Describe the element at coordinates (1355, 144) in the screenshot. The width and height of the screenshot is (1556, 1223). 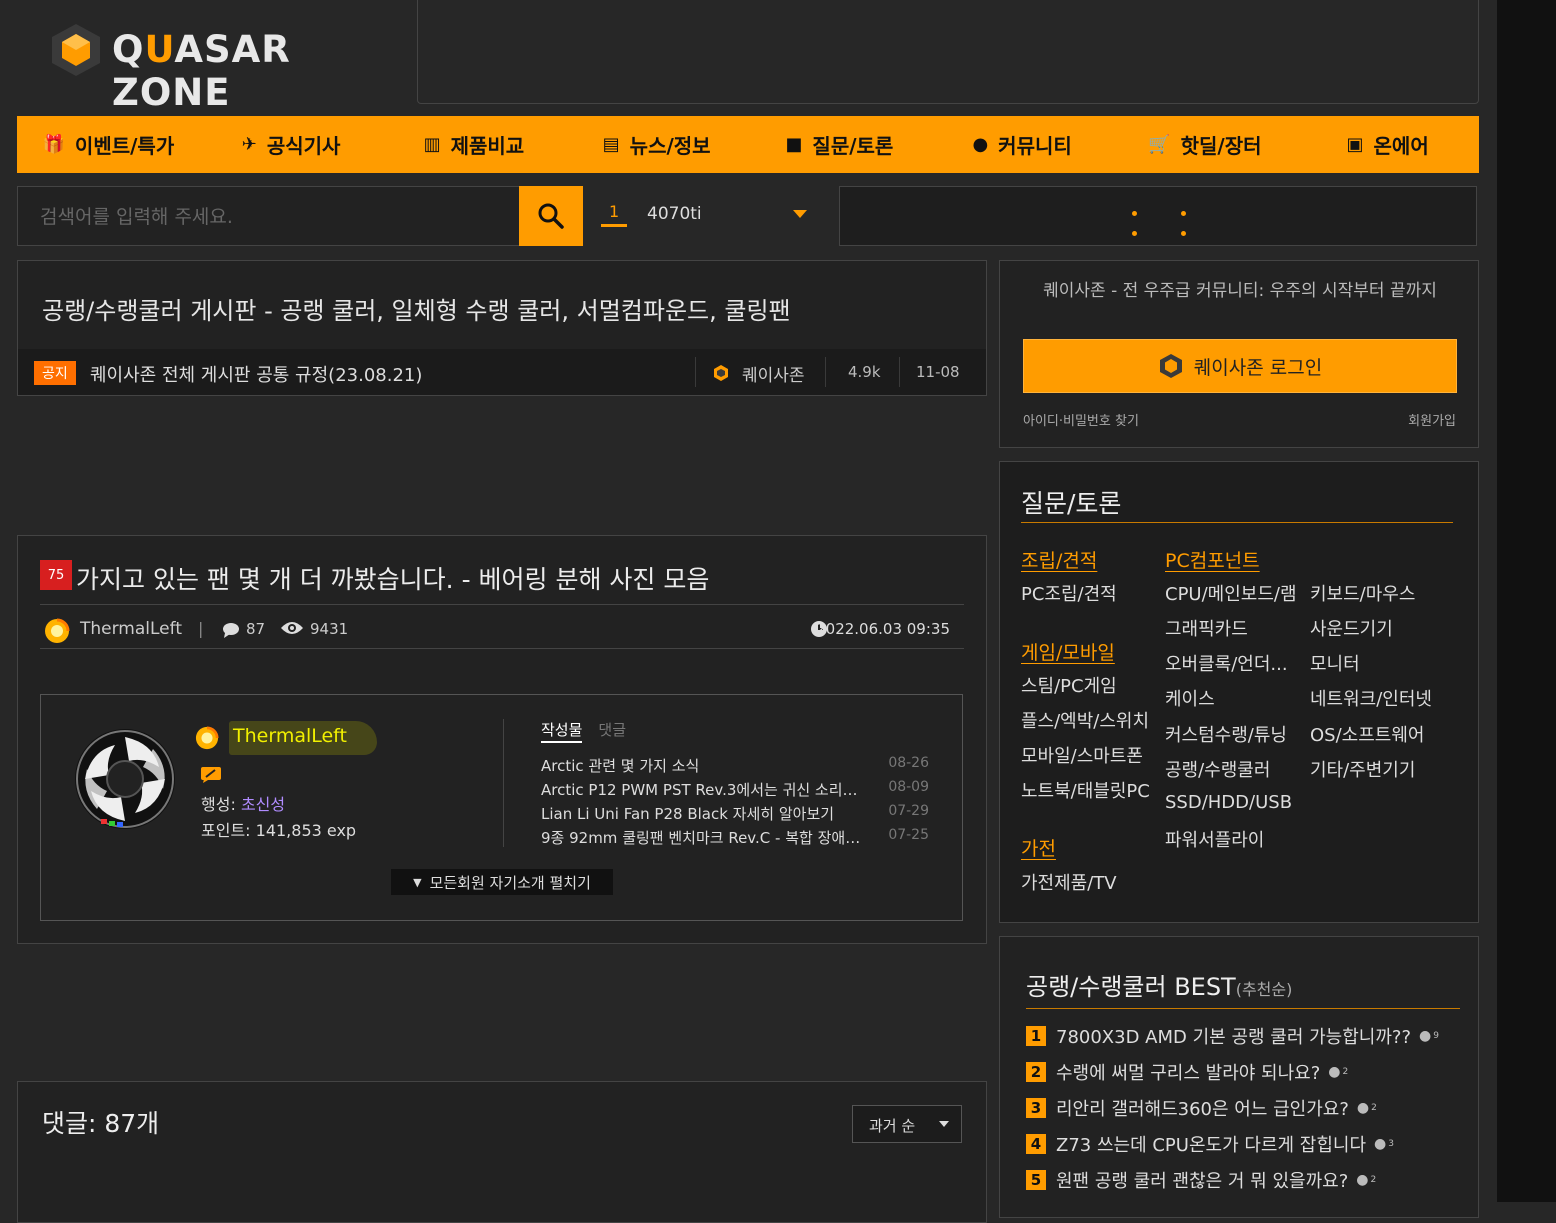
I see `tv-icon: ▣` at that location.